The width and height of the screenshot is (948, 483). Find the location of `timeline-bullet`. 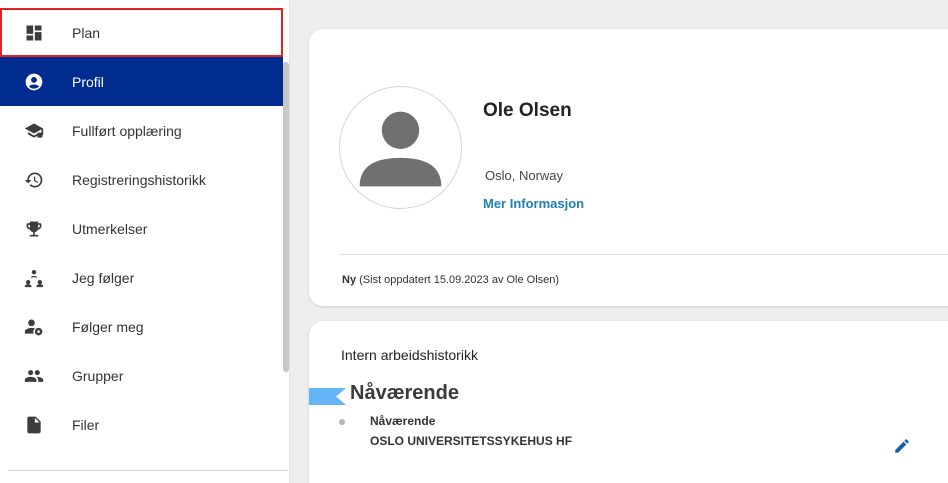

timeline-bullet is located at coordinates (342, 422).